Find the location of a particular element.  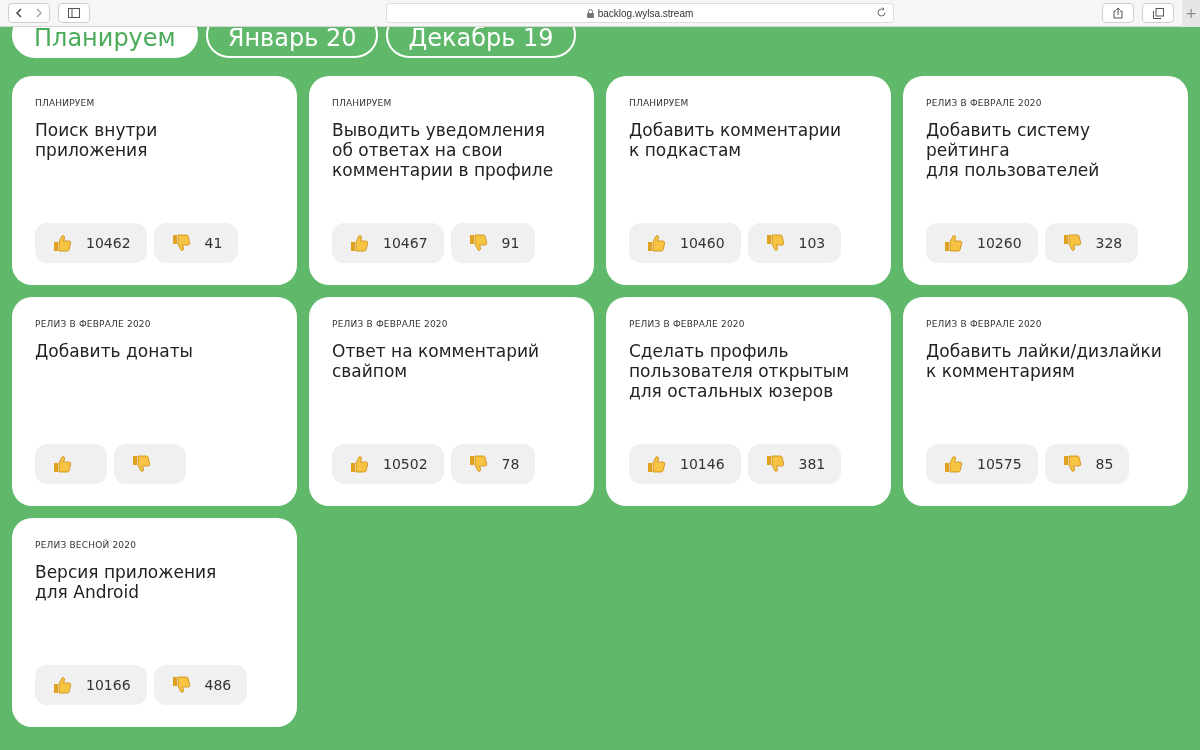

sidebar-icon is located at coordinates (74, 13).